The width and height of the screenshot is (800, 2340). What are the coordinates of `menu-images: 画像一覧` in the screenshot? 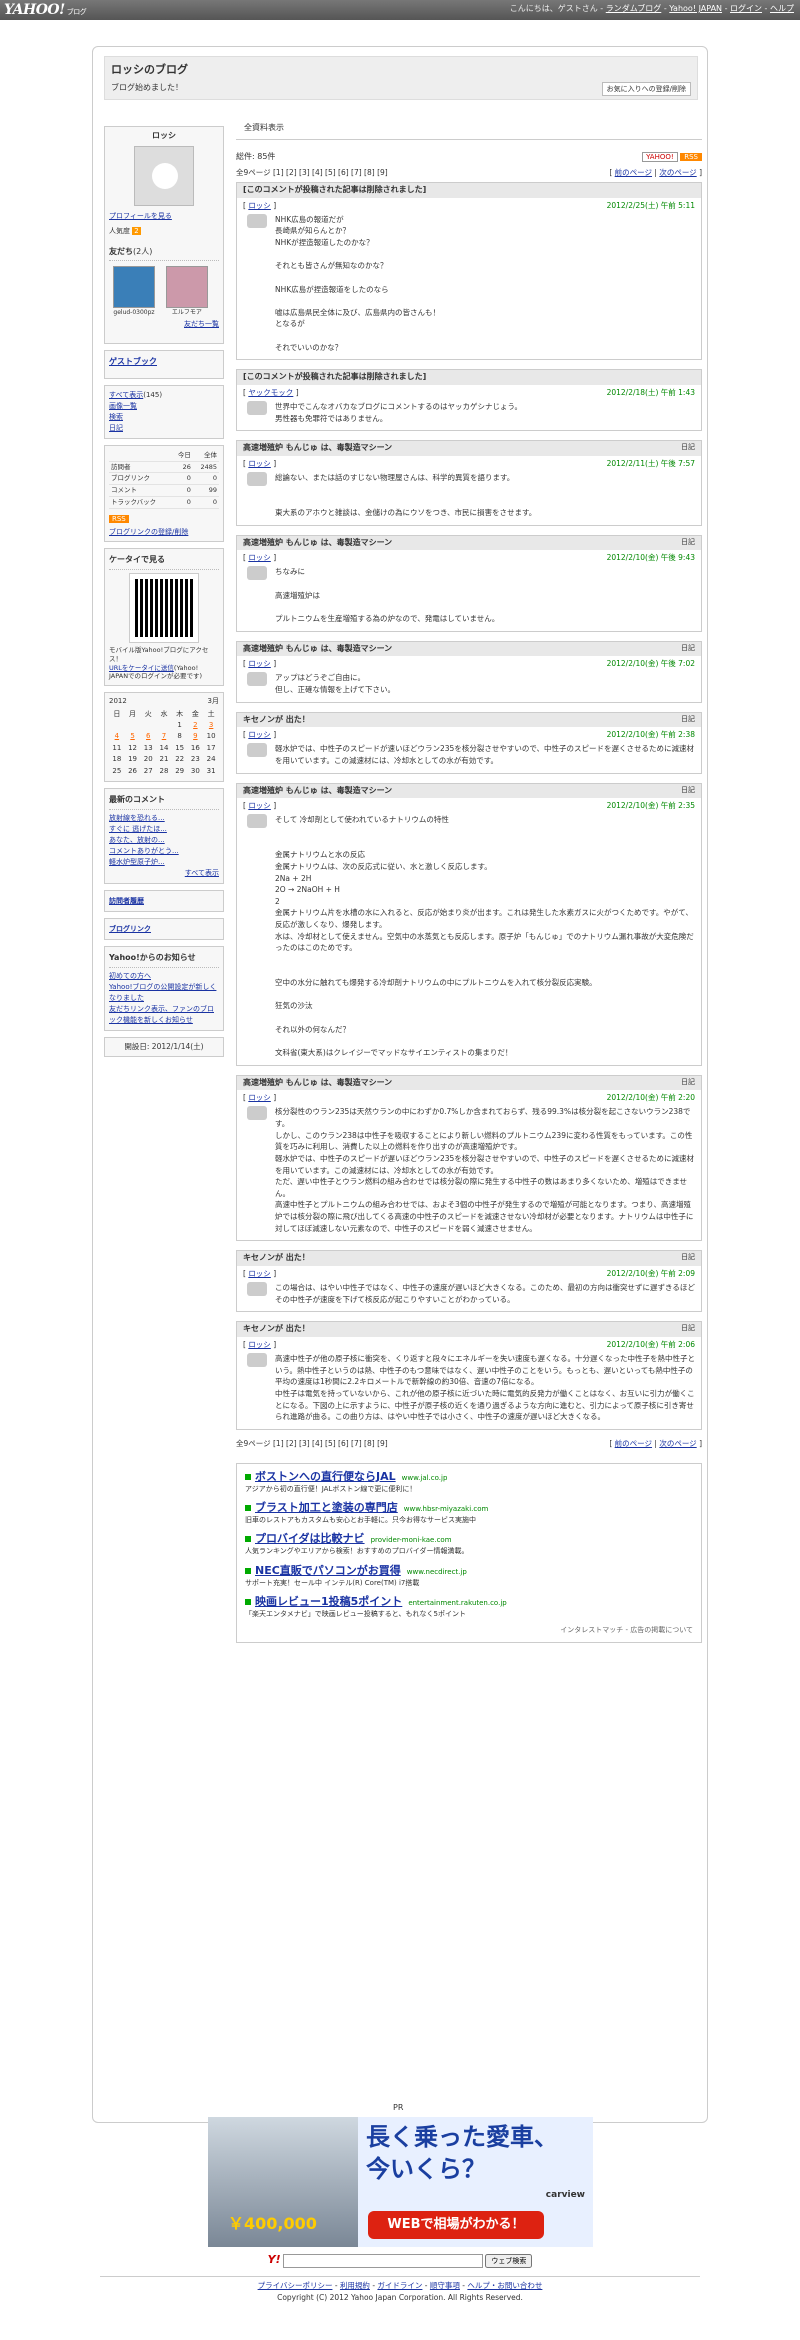 It's located at (123, 406).